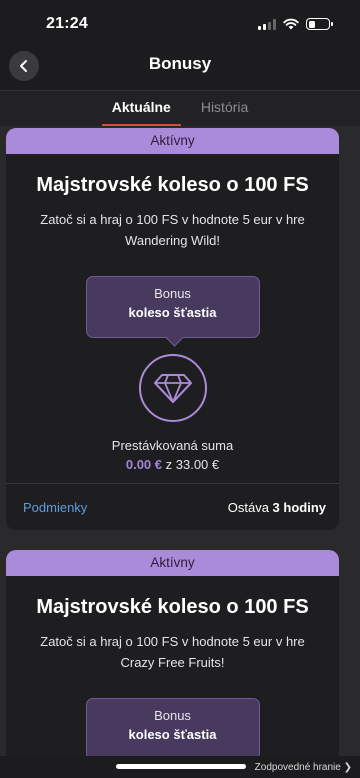  I want to click on tab-current: Aktuálne, so click(141, 108).